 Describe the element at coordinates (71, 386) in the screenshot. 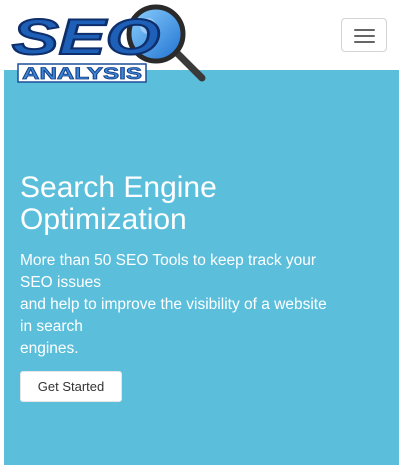

I see `get-started-button: Get Started` at that location.